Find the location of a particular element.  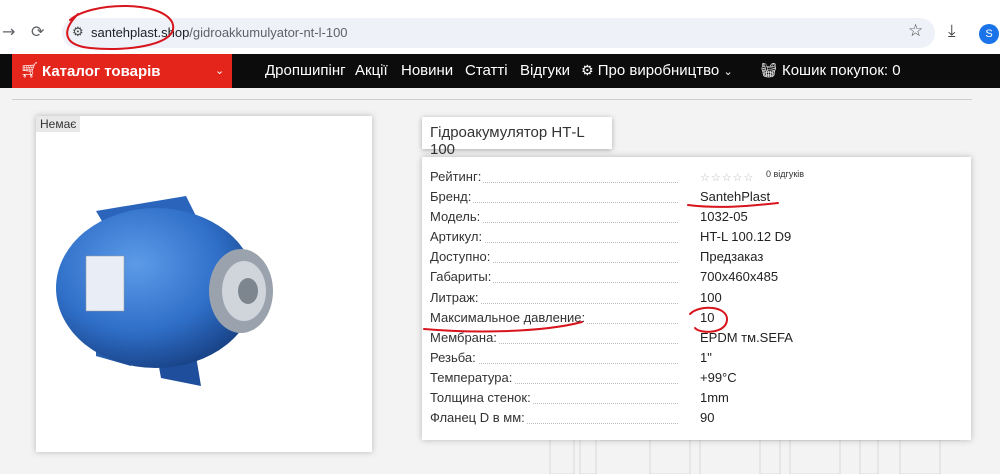

spec-value: Предзаказ is located at coordinates (732, 257).